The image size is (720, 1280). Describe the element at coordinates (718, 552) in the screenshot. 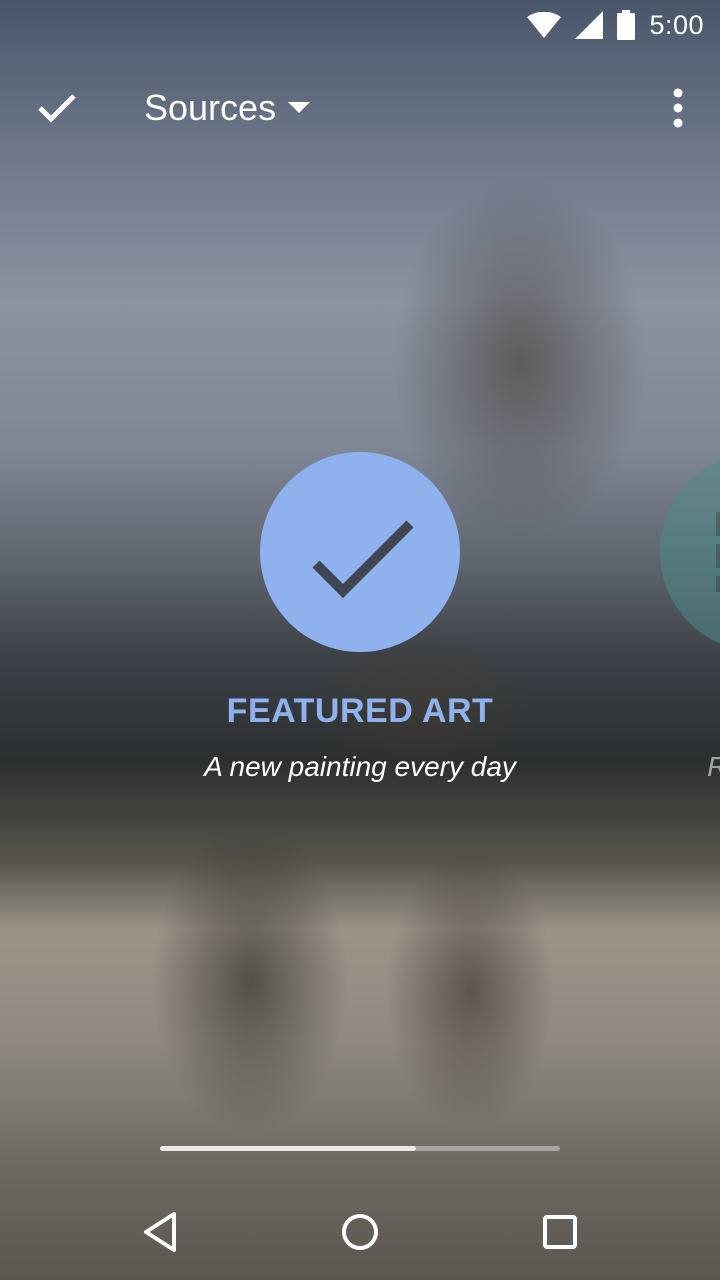

I see `photos-icon` at that location.